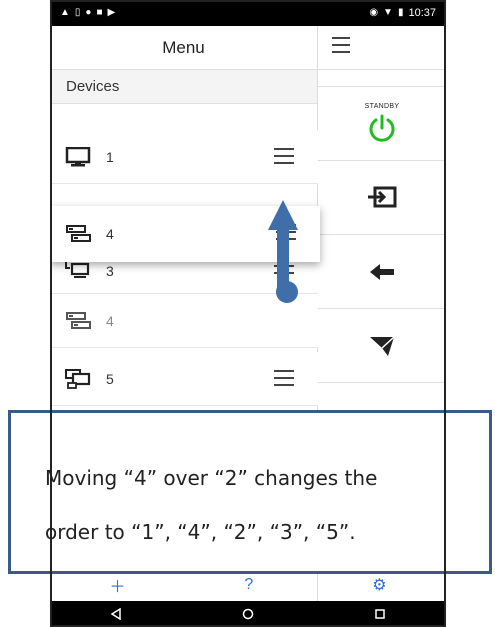  What do you see at coordinates (110, 270) in the screenshot?
I see `device-number: 3` at bounding box center [110, 270].